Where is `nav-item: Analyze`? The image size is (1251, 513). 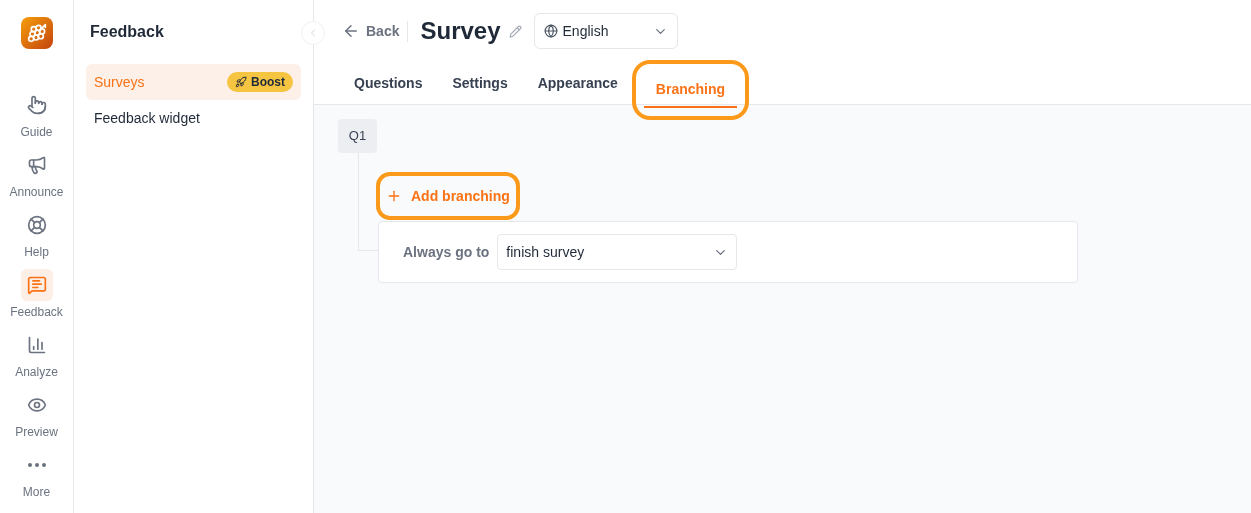 nav-item: Analyze is located at coordinates (37, 359).